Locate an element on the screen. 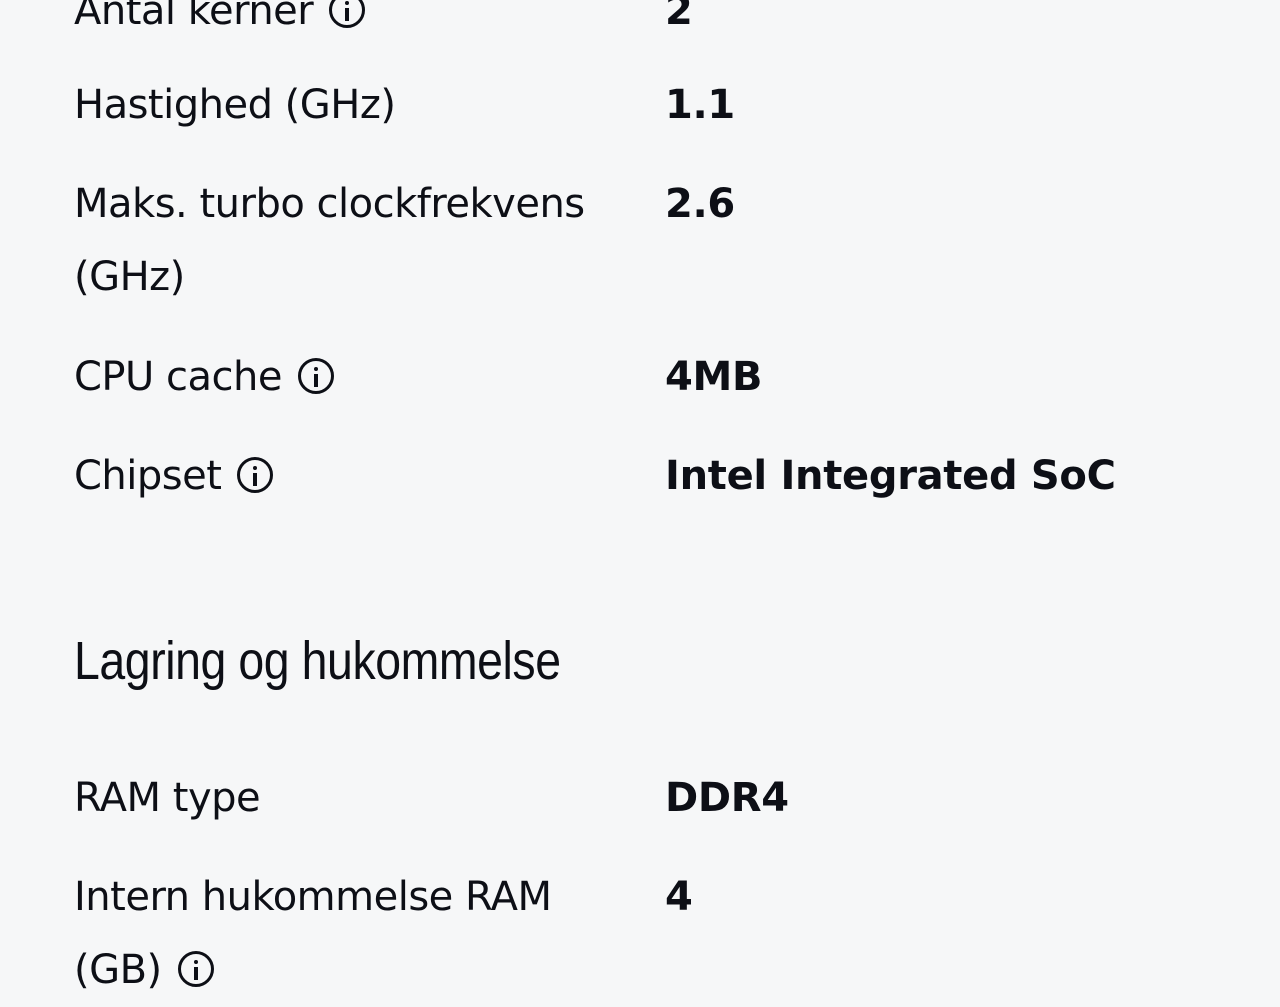 The width and height of the screenshot is (1280, 1007). spec-label: Intern hukommelse RAM is located at coordinates (313, 897).